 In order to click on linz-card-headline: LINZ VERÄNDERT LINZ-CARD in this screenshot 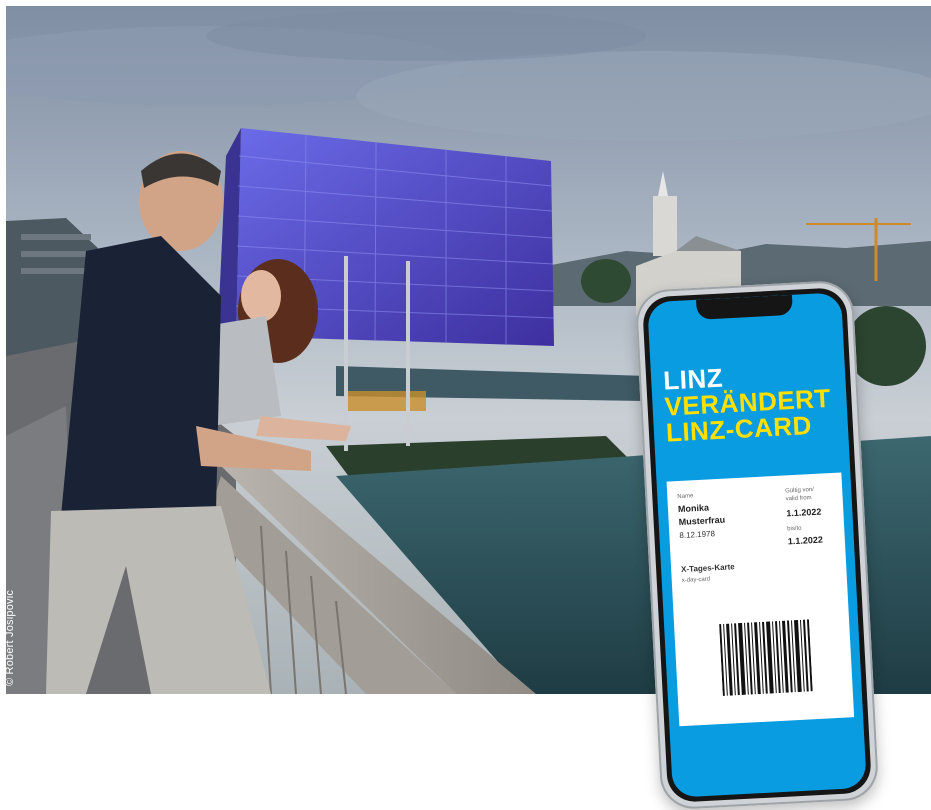, I will do `click(747, 403)`.